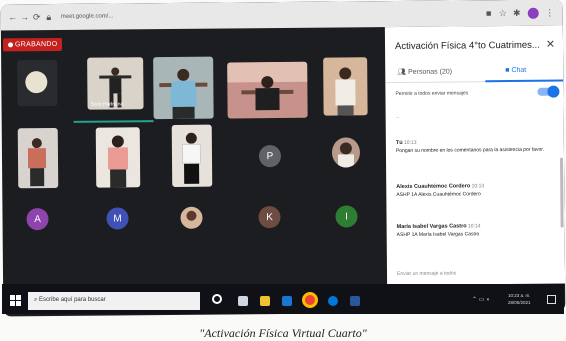 This screenshot has height=341, width=566. What do you see at coordinates (474, 72) in the screenshot?
I see `panel-tabs: 👥︎ Personas (20) ■ Chat` at bounding box center [474, 72].